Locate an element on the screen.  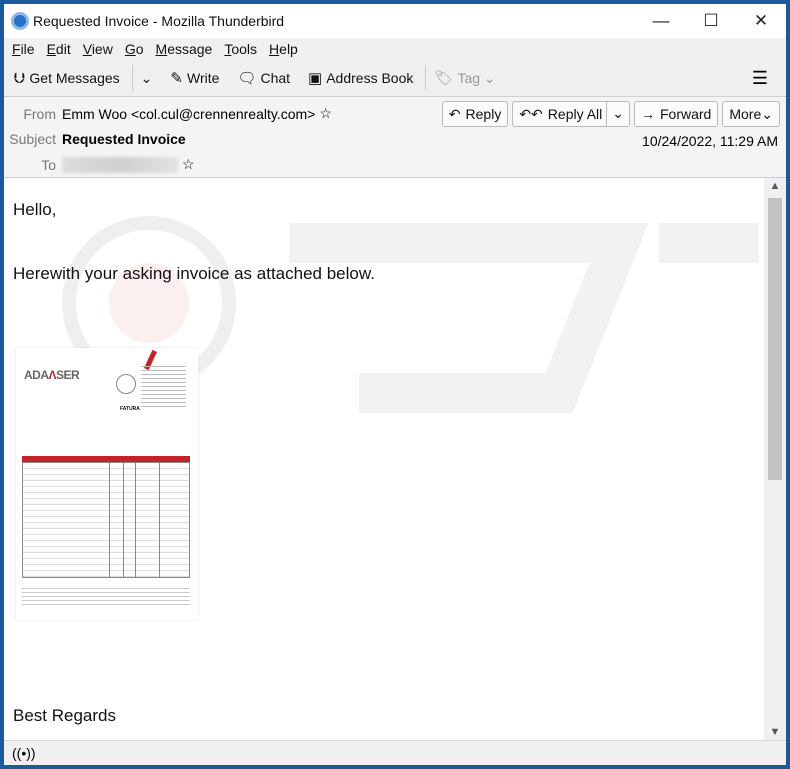
pencil-icon: ✎ is located at coordinates (176, 78).